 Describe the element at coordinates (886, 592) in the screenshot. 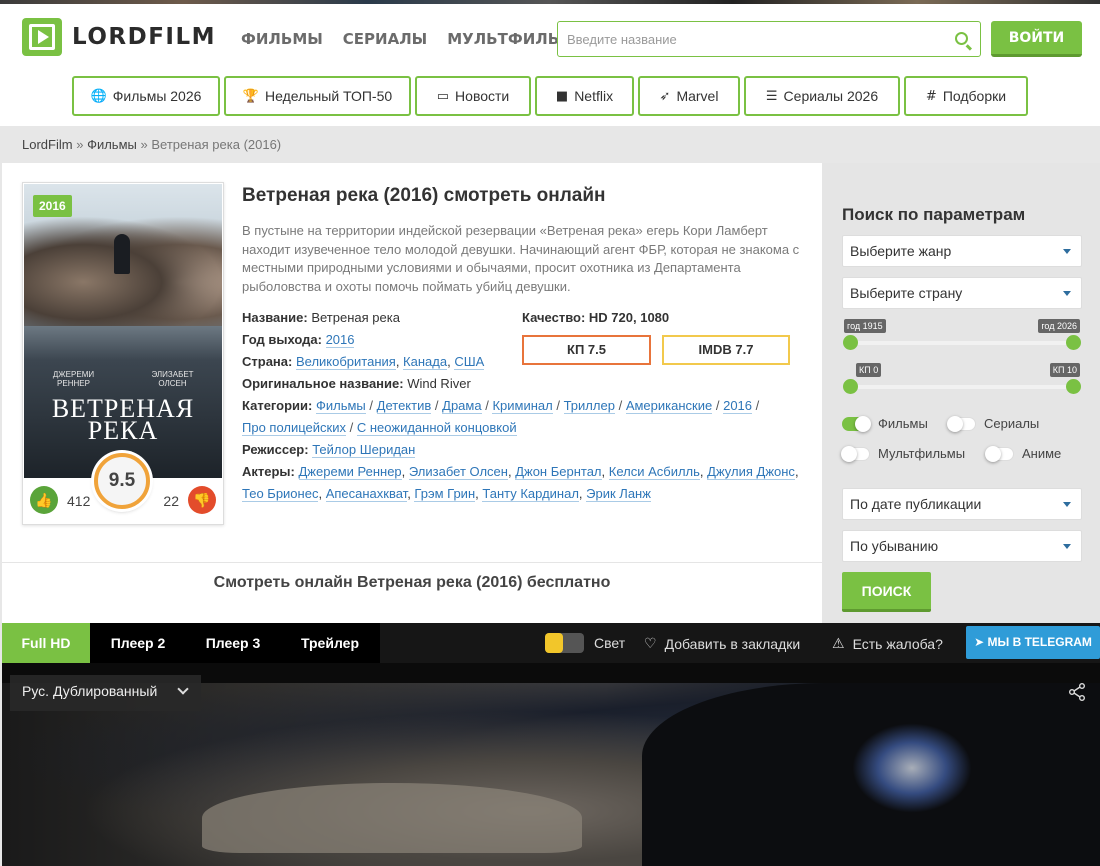

I see `filter-search-button: ПОИСК` at that location.